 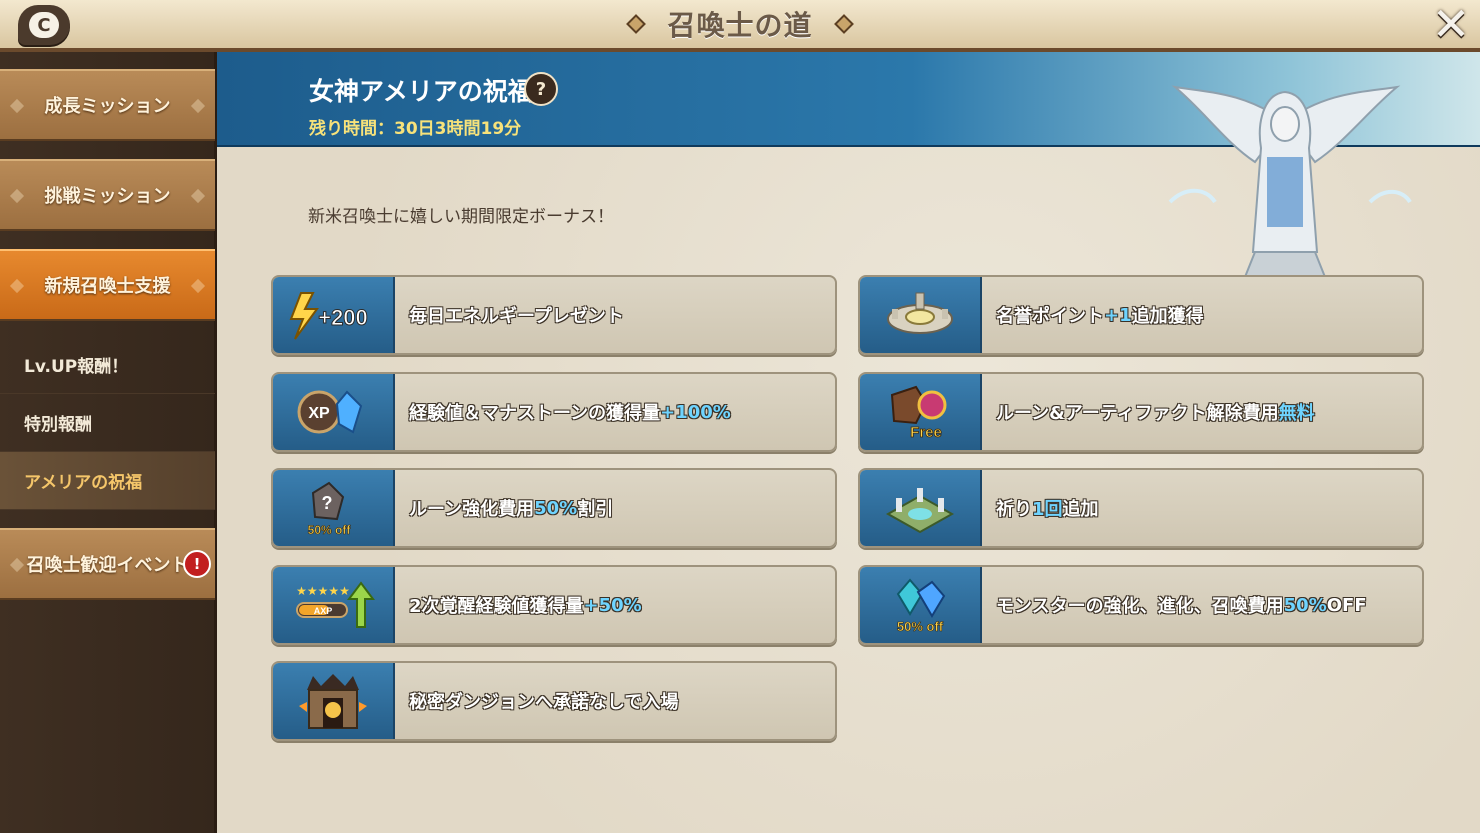 I want to click on bonus-text: 秘密ダンジョンへ承諾なしで入場, so click(x=544, y=702).